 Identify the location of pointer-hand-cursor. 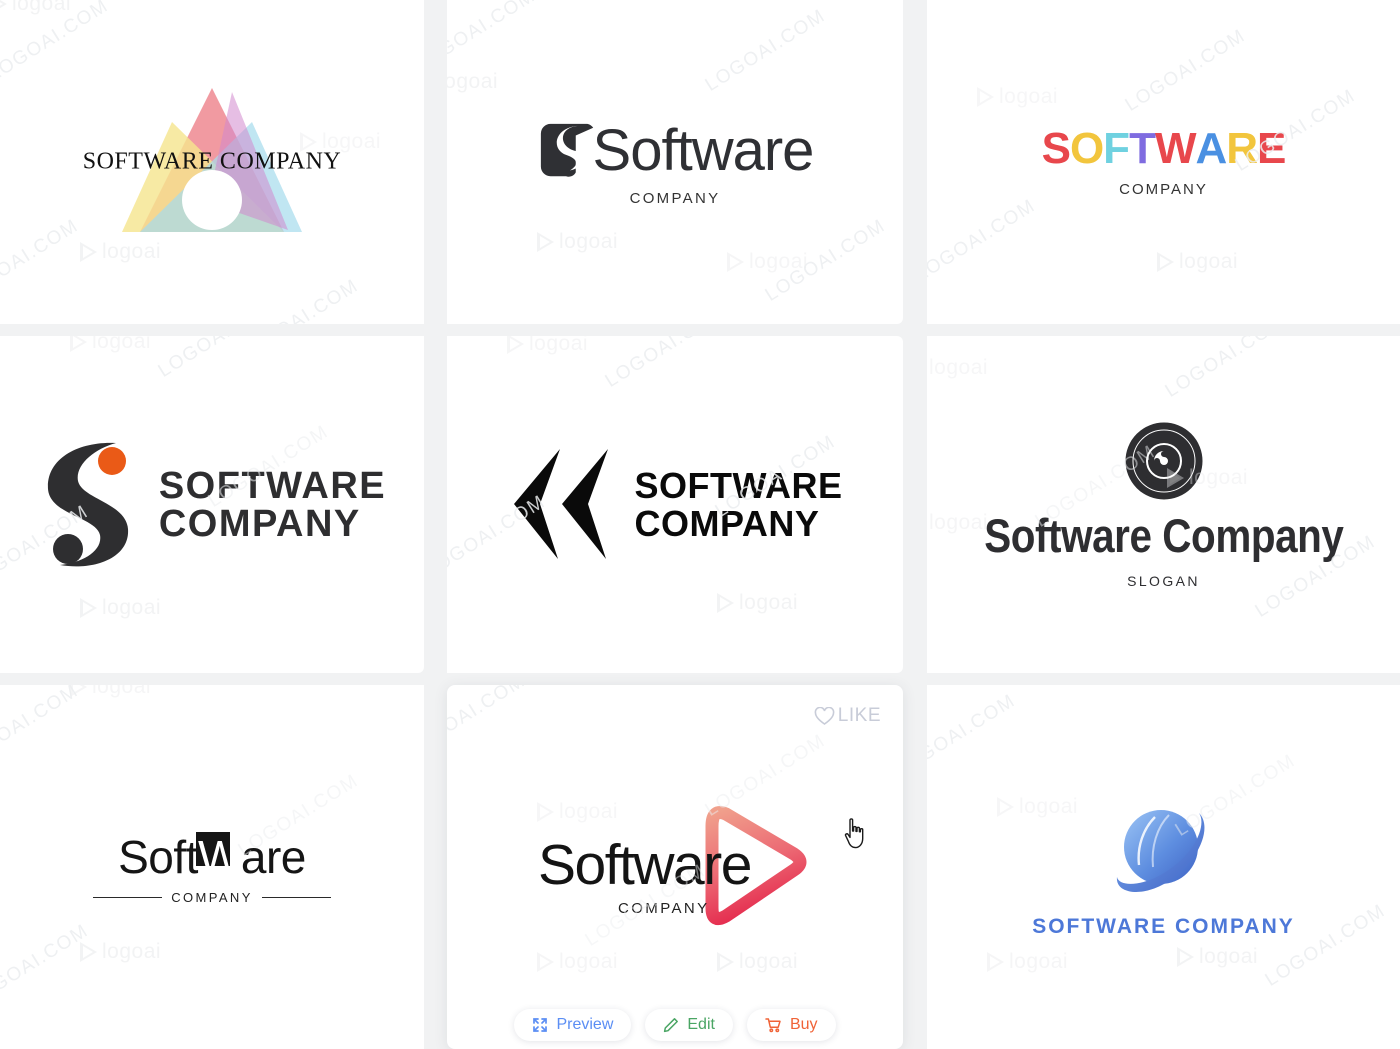
(854, 833).